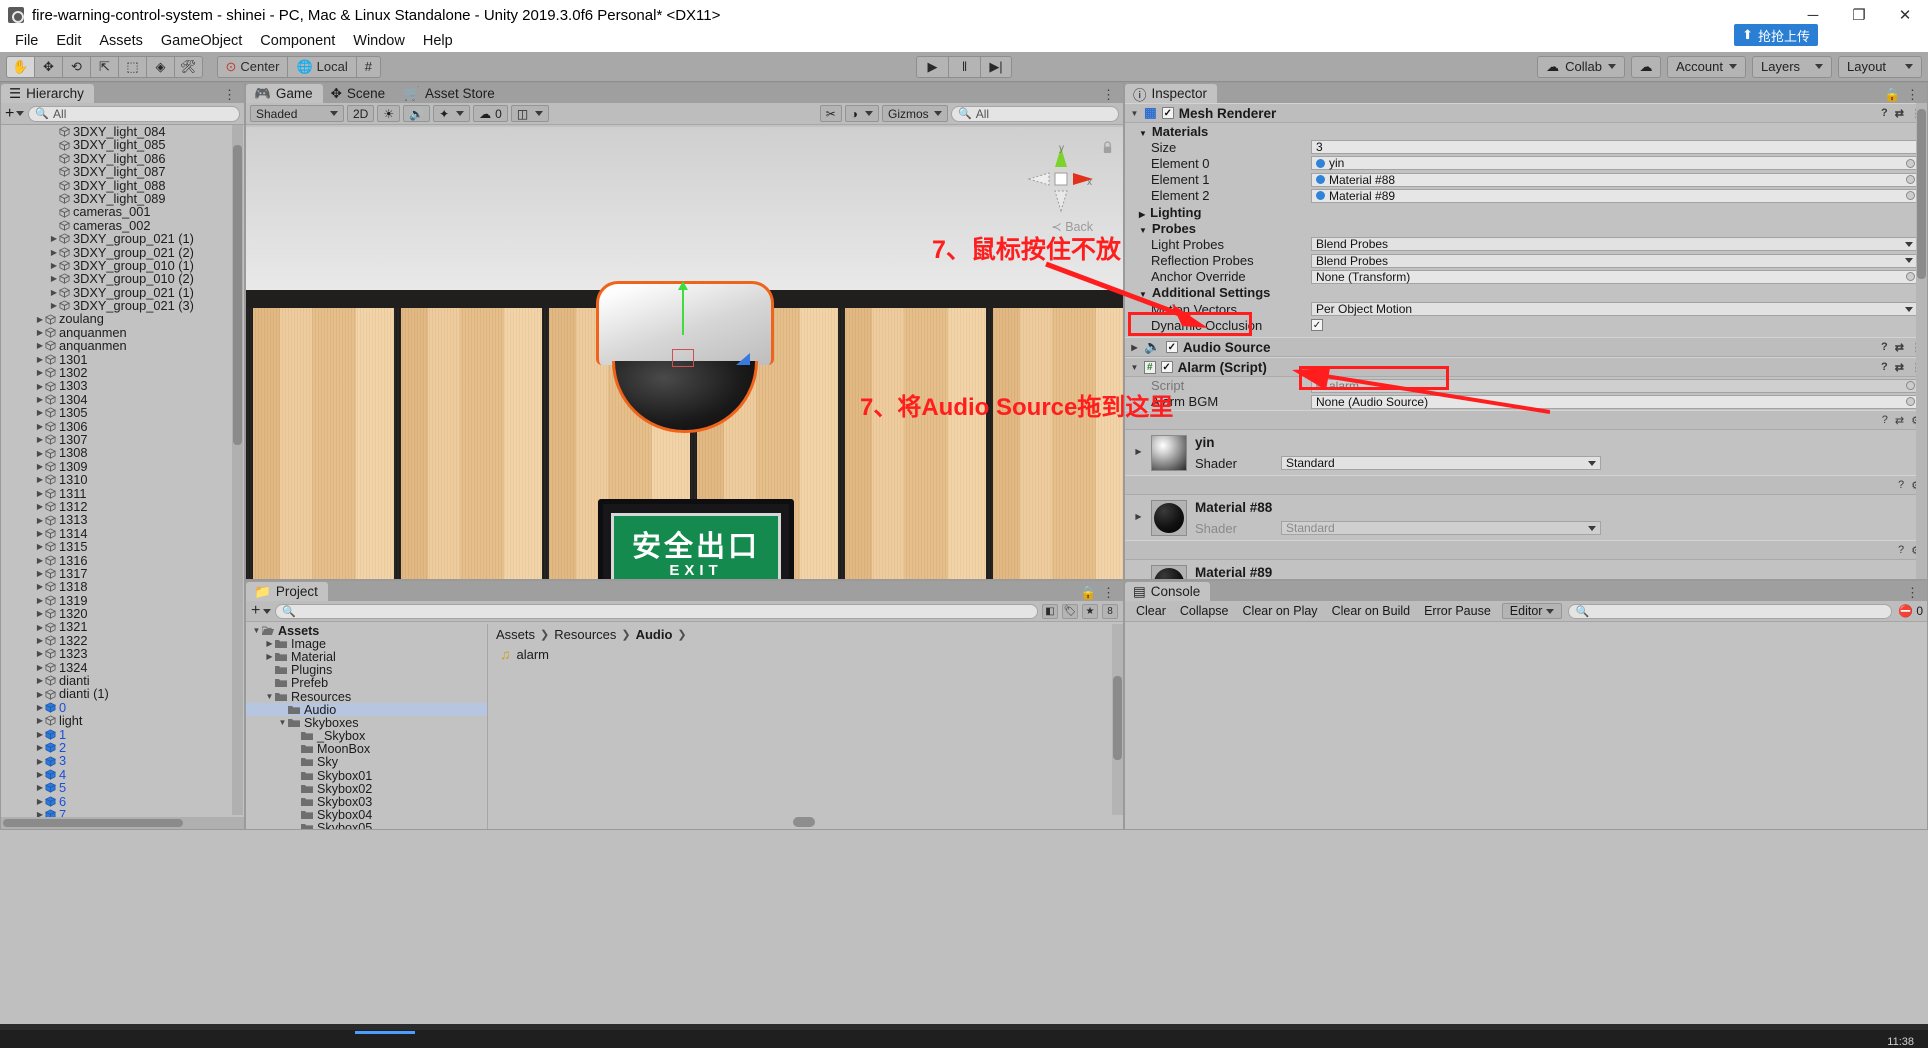 Image resolution: width=1928 pixels, height=1048 pixels. I want to click on hierarchy-item: ▶ 1302, so click(116, 373).